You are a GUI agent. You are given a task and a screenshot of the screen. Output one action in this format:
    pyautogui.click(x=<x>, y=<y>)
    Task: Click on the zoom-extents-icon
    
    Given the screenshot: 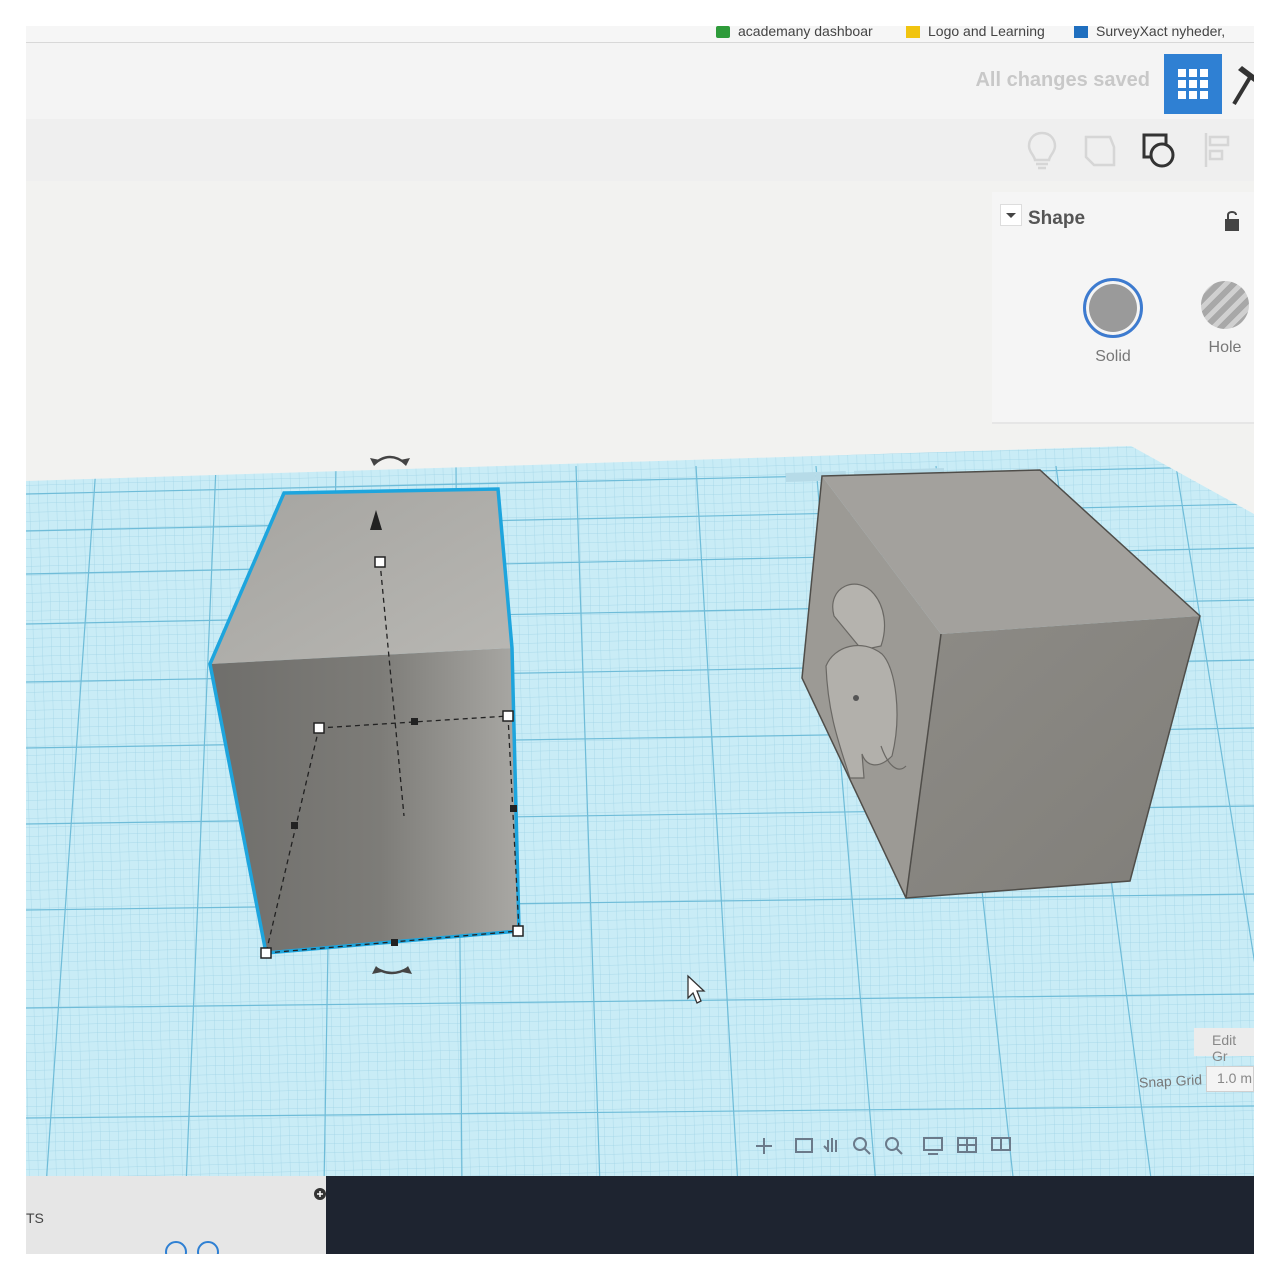 What is the action you would take?
    pyautogui.click(x=894, y=1146)
    